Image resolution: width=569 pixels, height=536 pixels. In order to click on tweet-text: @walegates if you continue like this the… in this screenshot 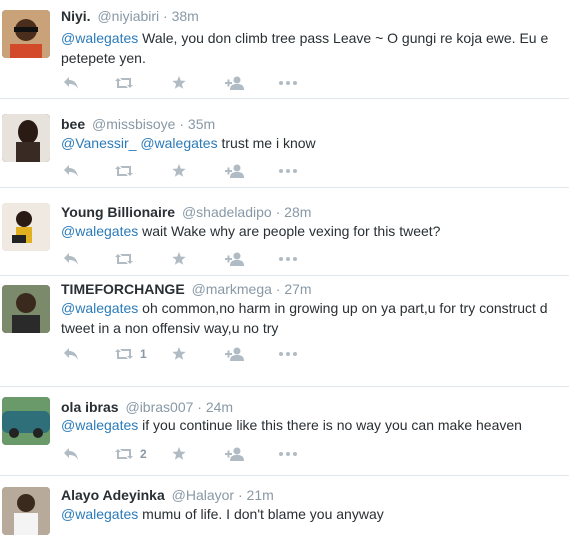, I will do `click(311, 425)`.